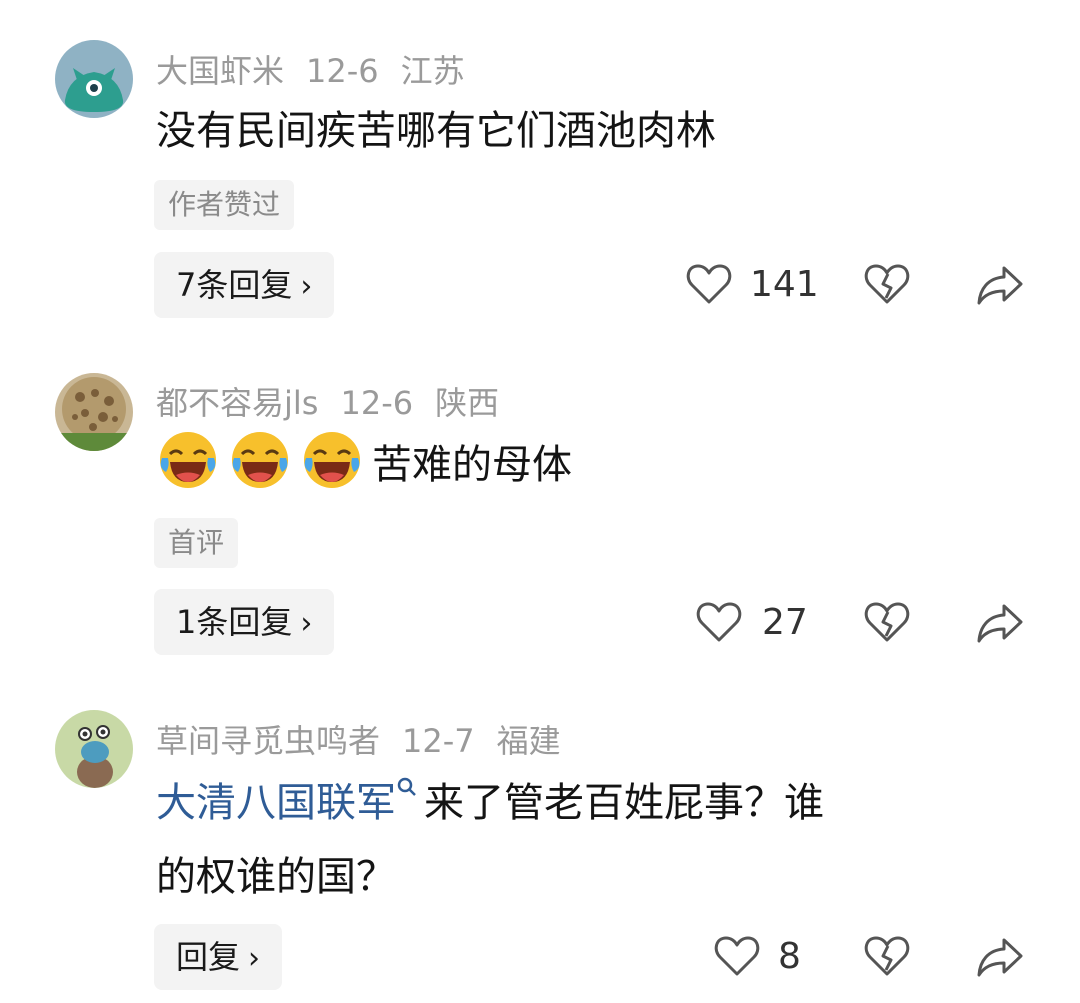 The width and height of the screenshot is (1080, 1003). What do you see at coordinates (234, 285) in the screenshot?
I see `replies-label: 7条回复` at bounding box center [234, 285].